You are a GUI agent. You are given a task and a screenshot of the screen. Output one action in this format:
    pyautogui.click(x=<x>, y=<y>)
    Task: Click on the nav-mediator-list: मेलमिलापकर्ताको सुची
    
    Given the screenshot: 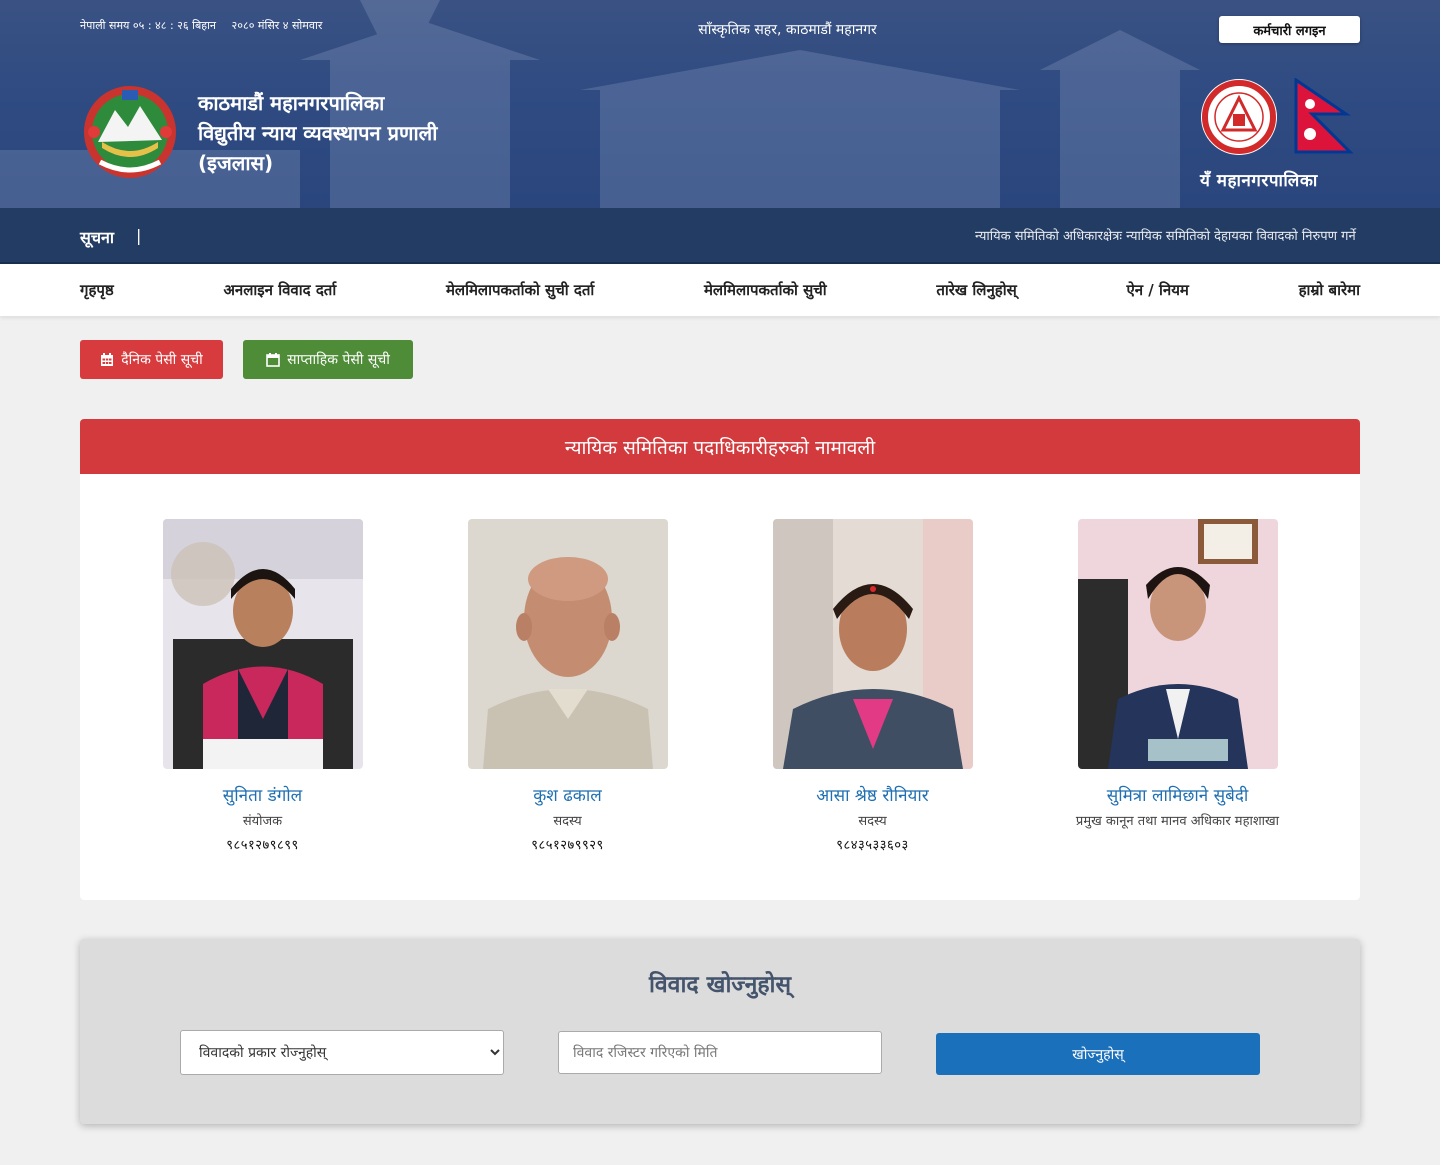 What is the action you would take?
    pyautogui.click(x=765, y=290)
    